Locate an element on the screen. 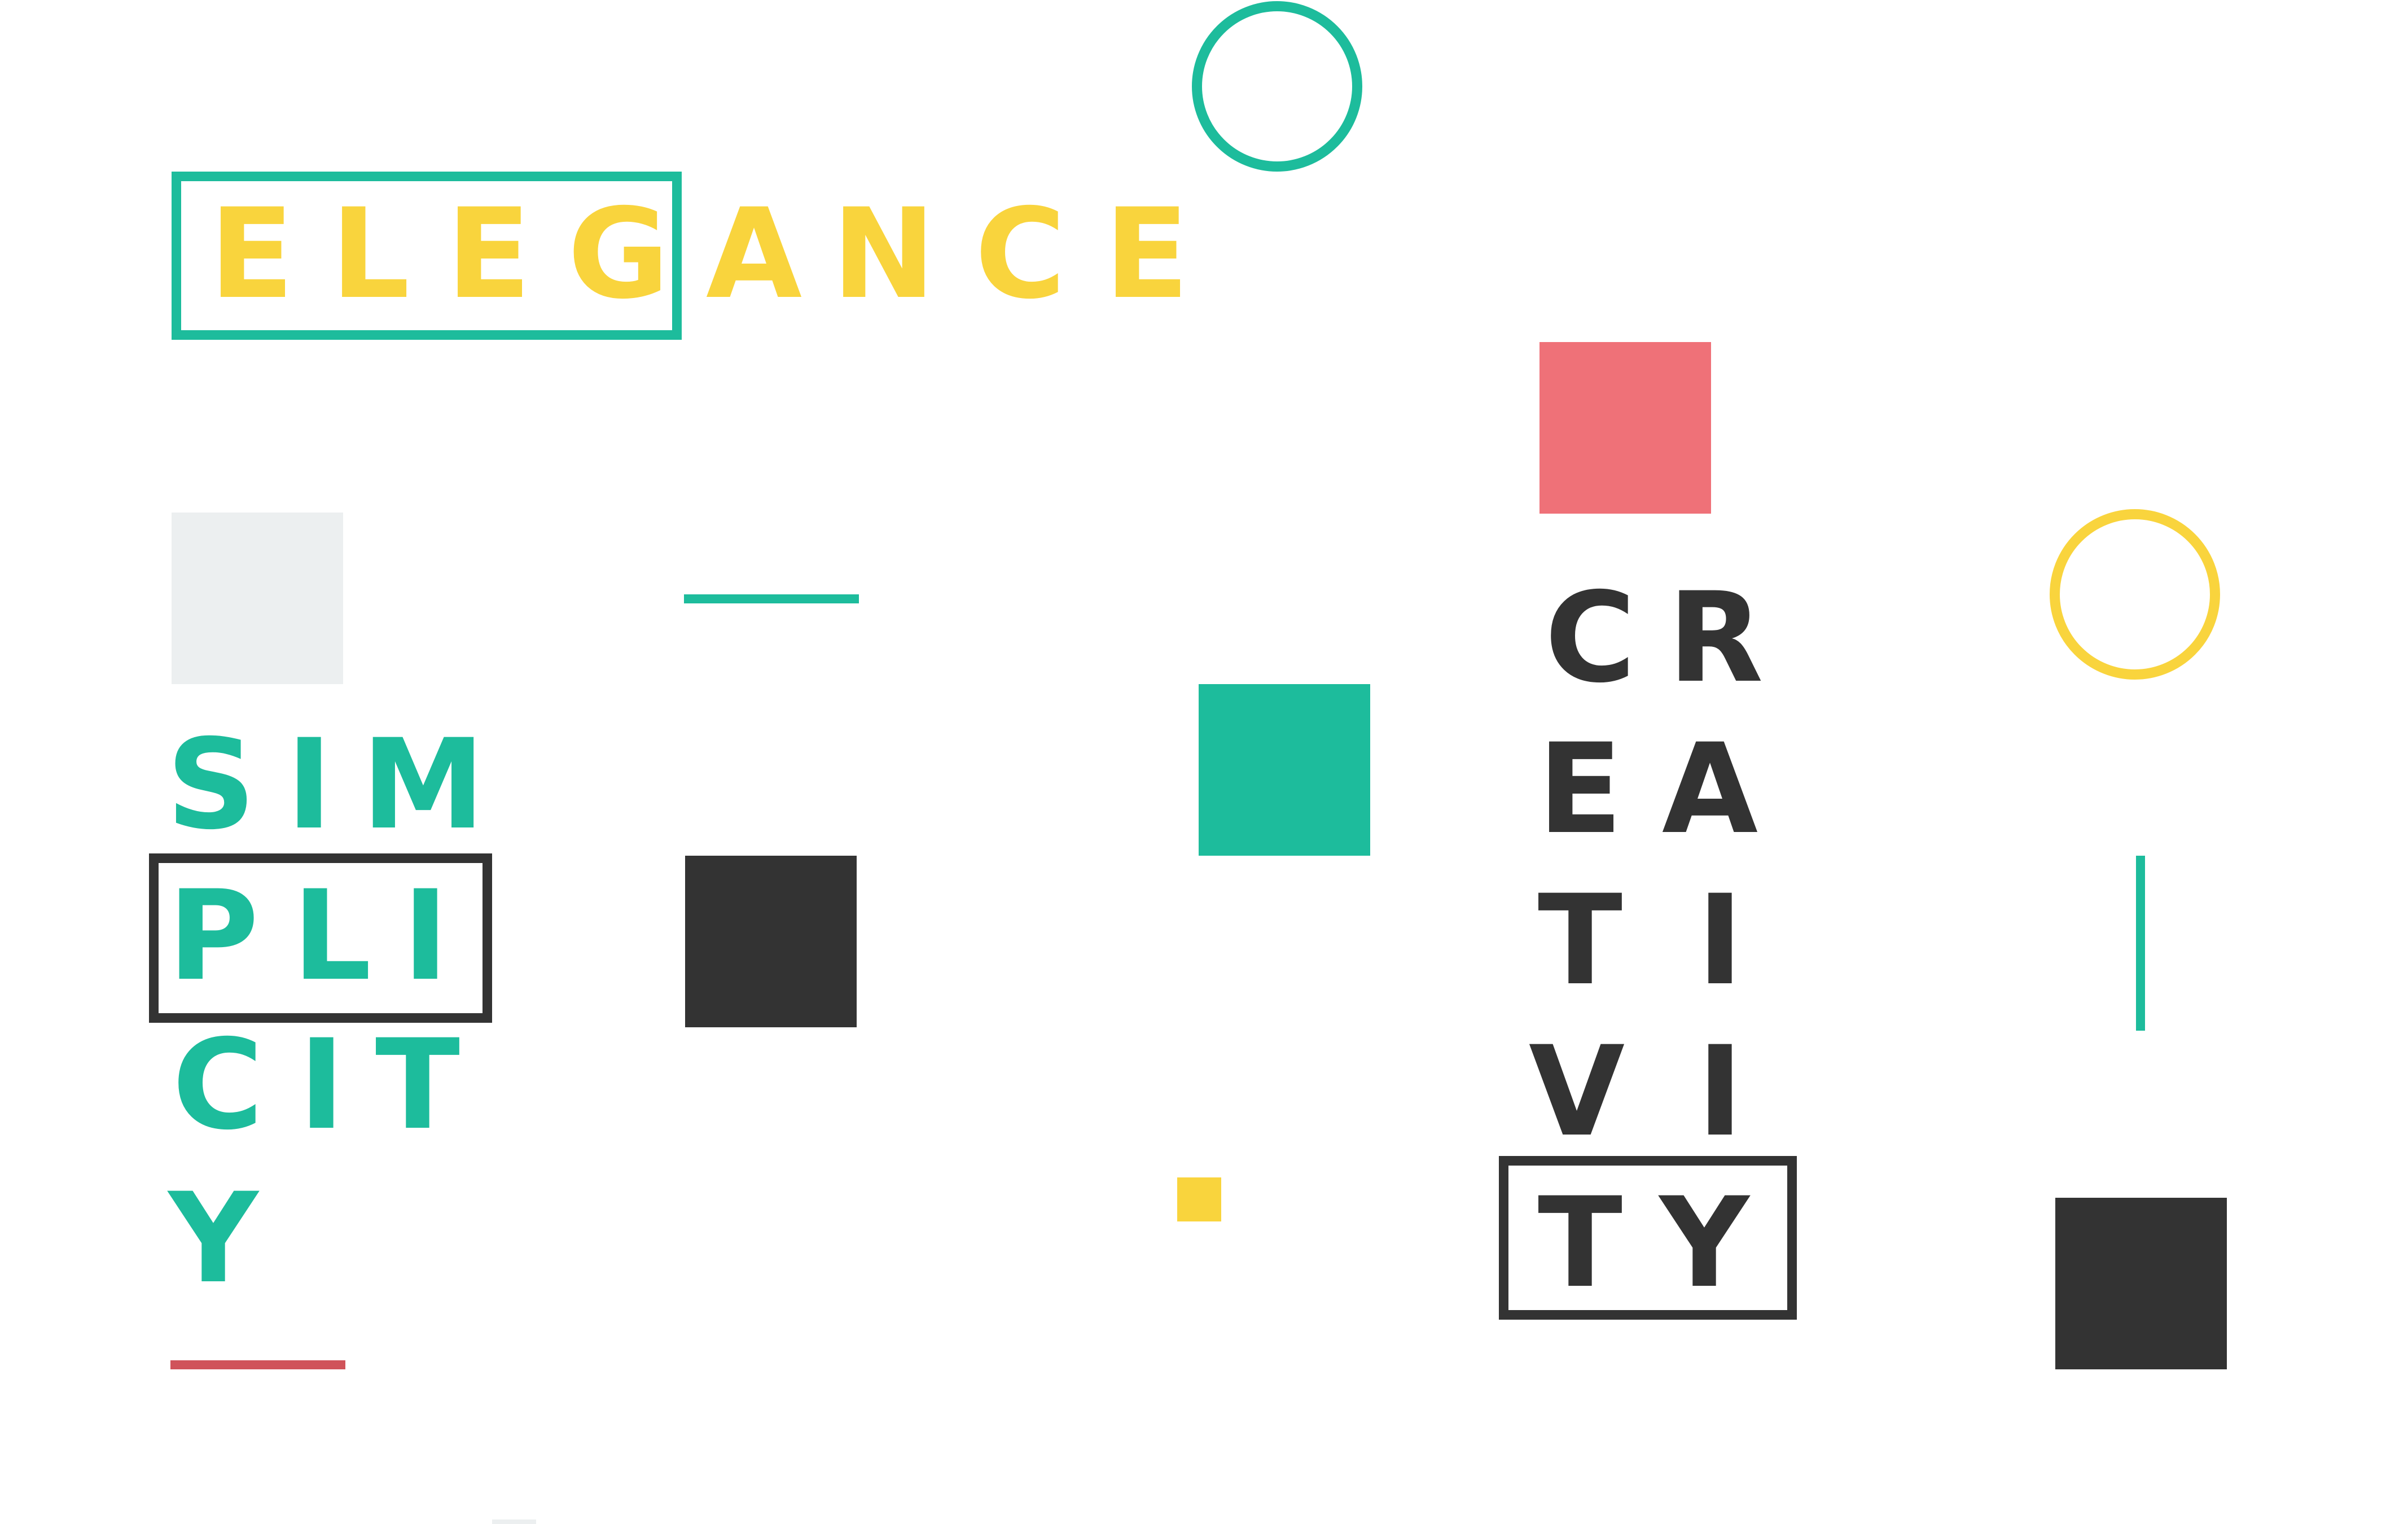 The image size is (2408, 1524). yellow-outline-circle is located at coordinates (2135, 594).